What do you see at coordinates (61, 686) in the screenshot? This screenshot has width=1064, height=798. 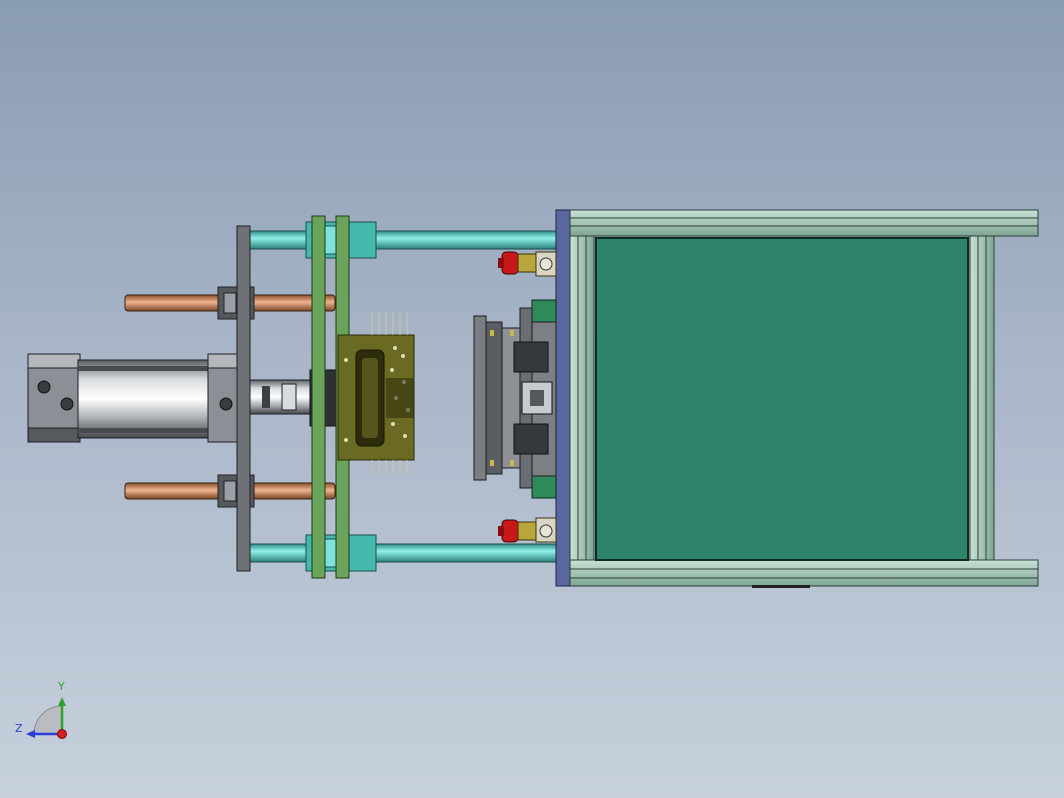 I see `triad-y-label: Y` at bounding box center [61, 686].